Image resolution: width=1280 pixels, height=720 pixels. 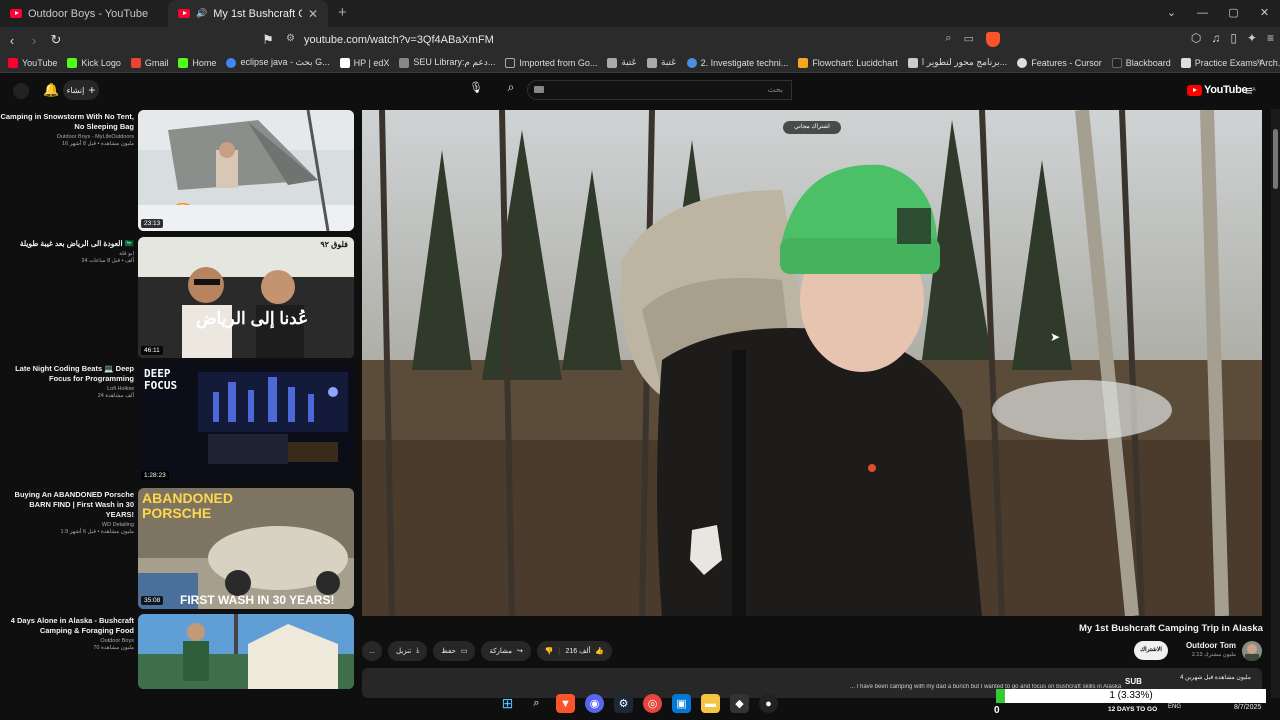 I want to click on channel-promo-button: اشتراك مجاني, so click(x=812, y=127).